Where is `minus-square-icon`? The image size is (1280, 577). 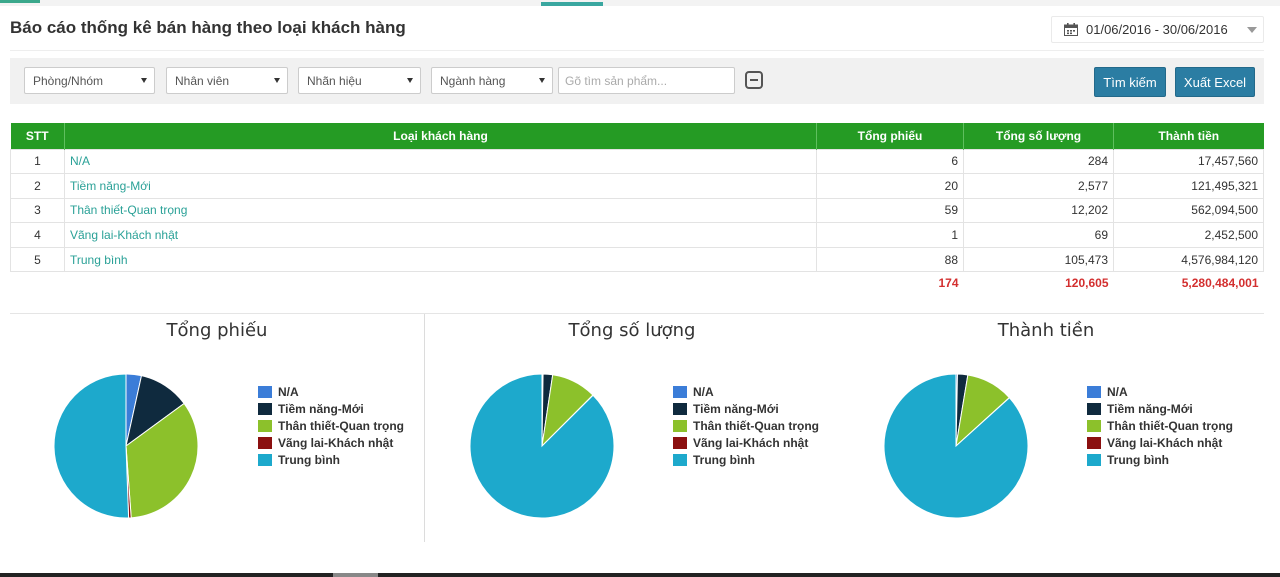 minus-square-icon is located at coordinates (754, 80).